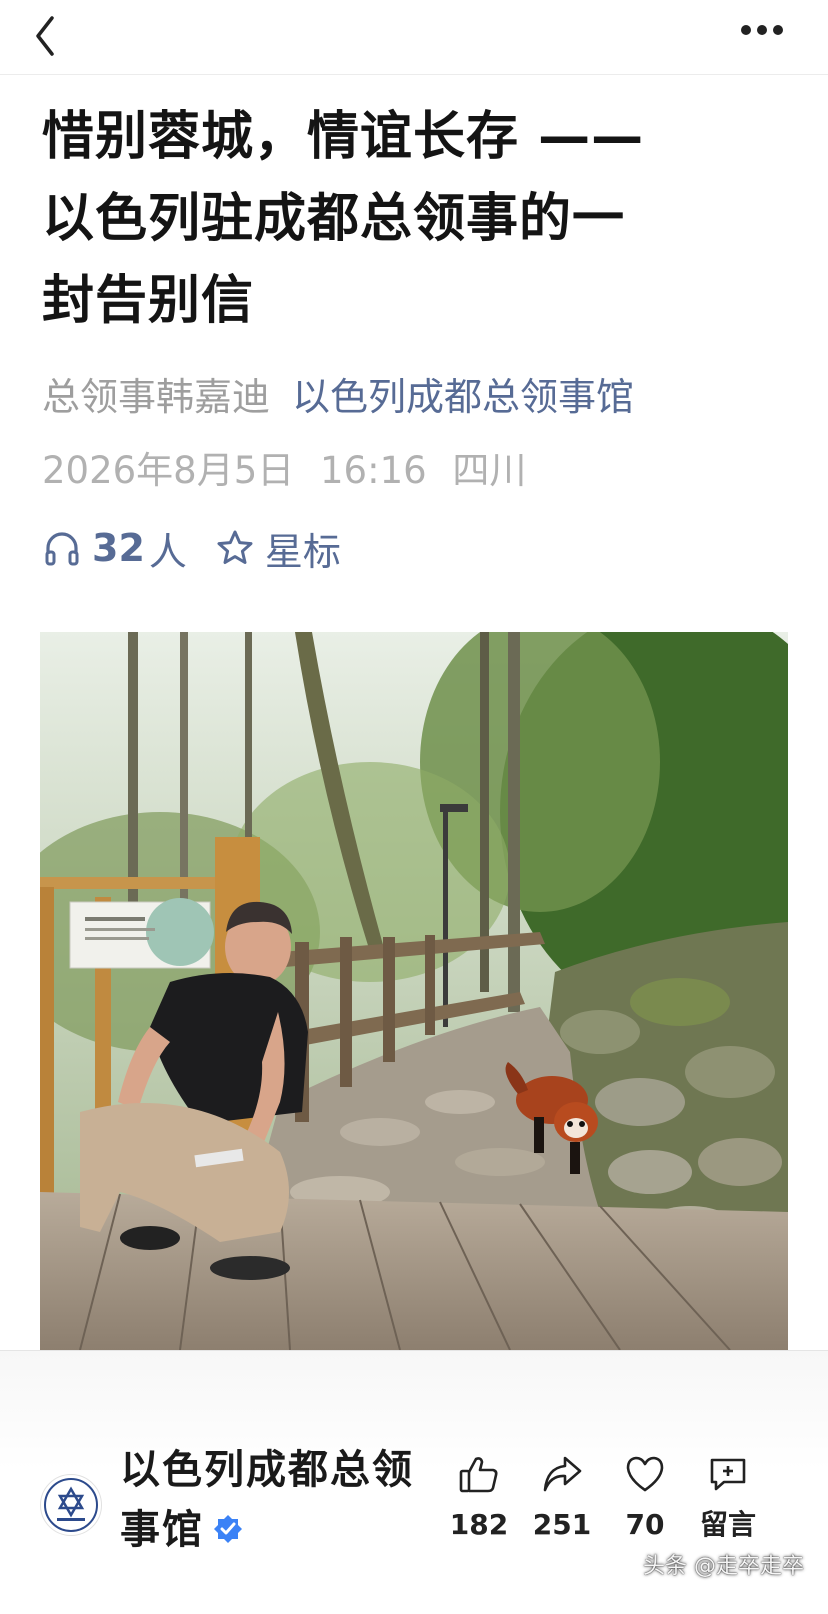  I want to click on title-line: 封告别信, so click(148, 301).